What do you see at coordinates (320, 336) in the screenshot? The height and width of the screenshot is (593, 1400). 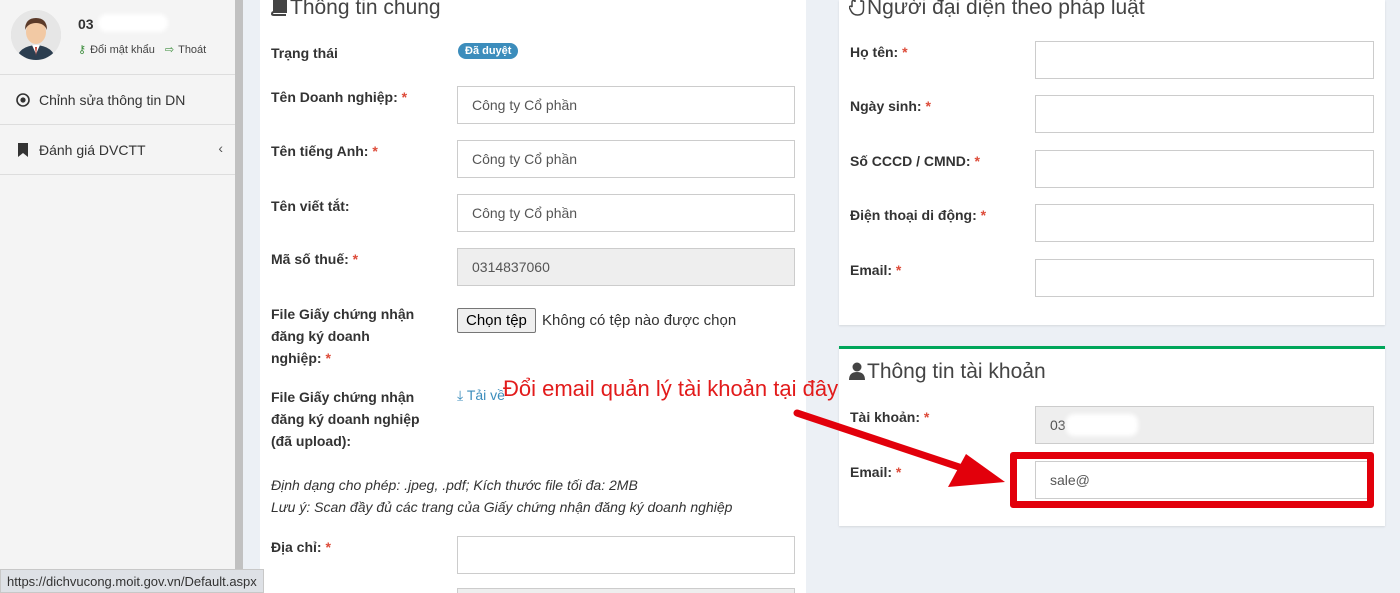 I see `file-upload-label-line2: đăng ký doanh` at bounding box center [320, 336].